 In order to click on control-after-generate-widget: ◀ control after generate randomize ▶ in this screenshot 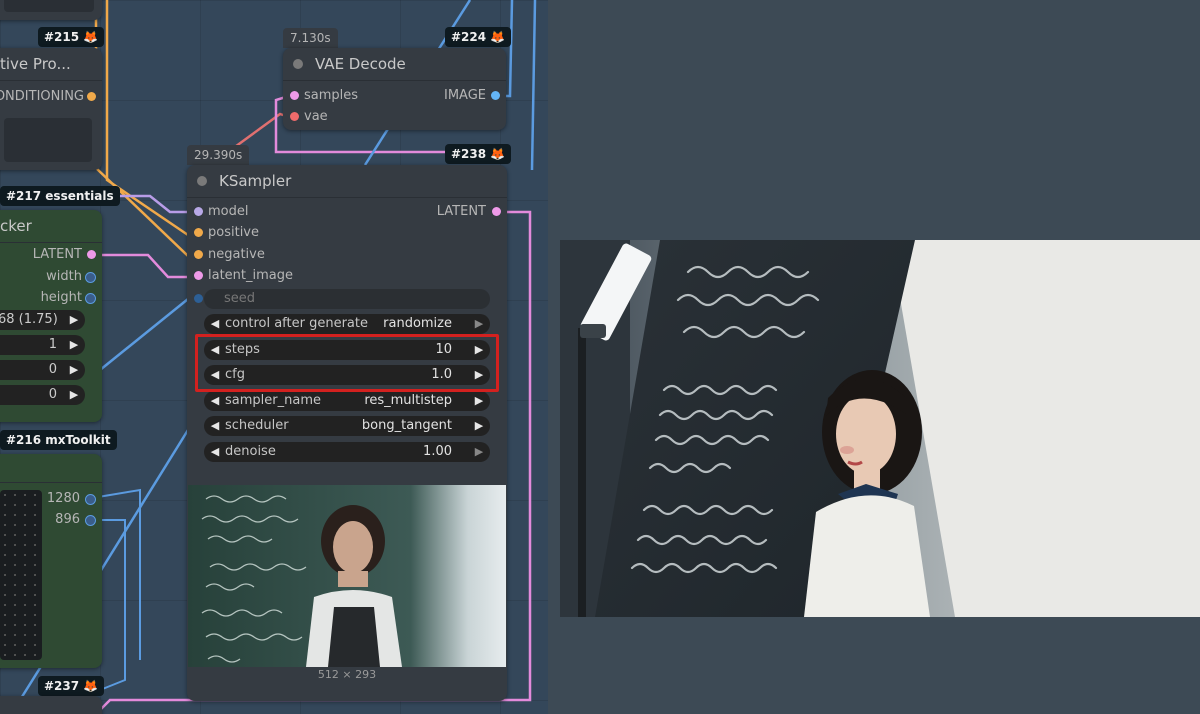, I will do `click(347, 324)`.